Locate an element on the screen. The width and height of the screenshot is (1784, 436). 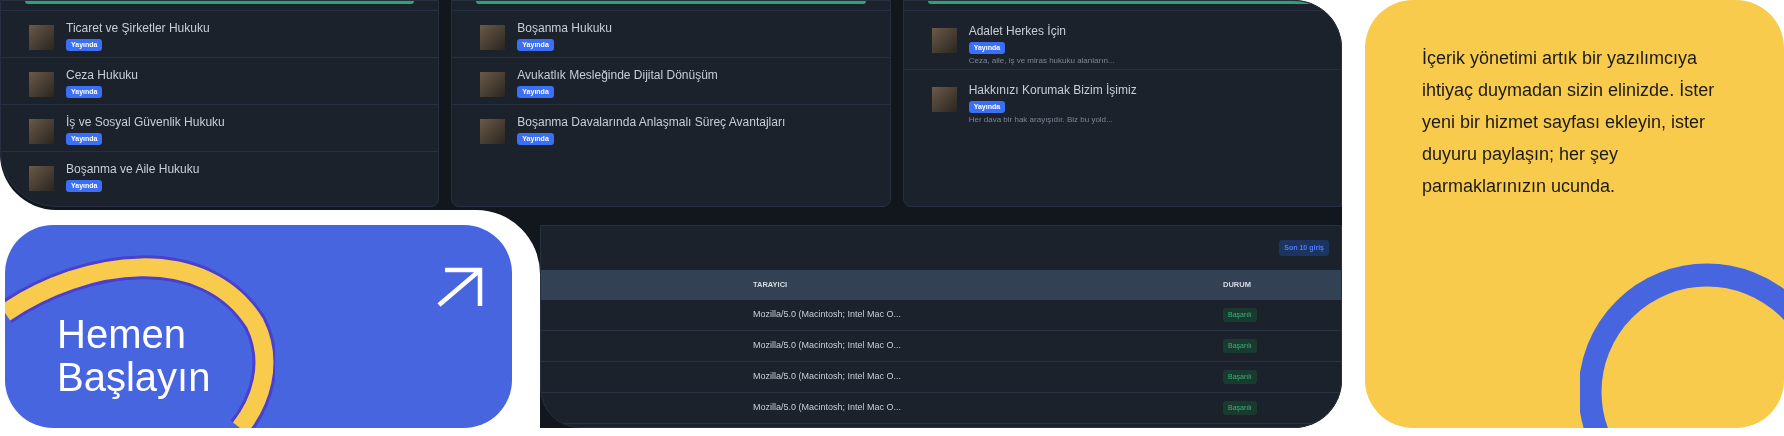
post-title: Hakkınızı Korumak Bizim İşimiz is located at coordinates (1052, 90).